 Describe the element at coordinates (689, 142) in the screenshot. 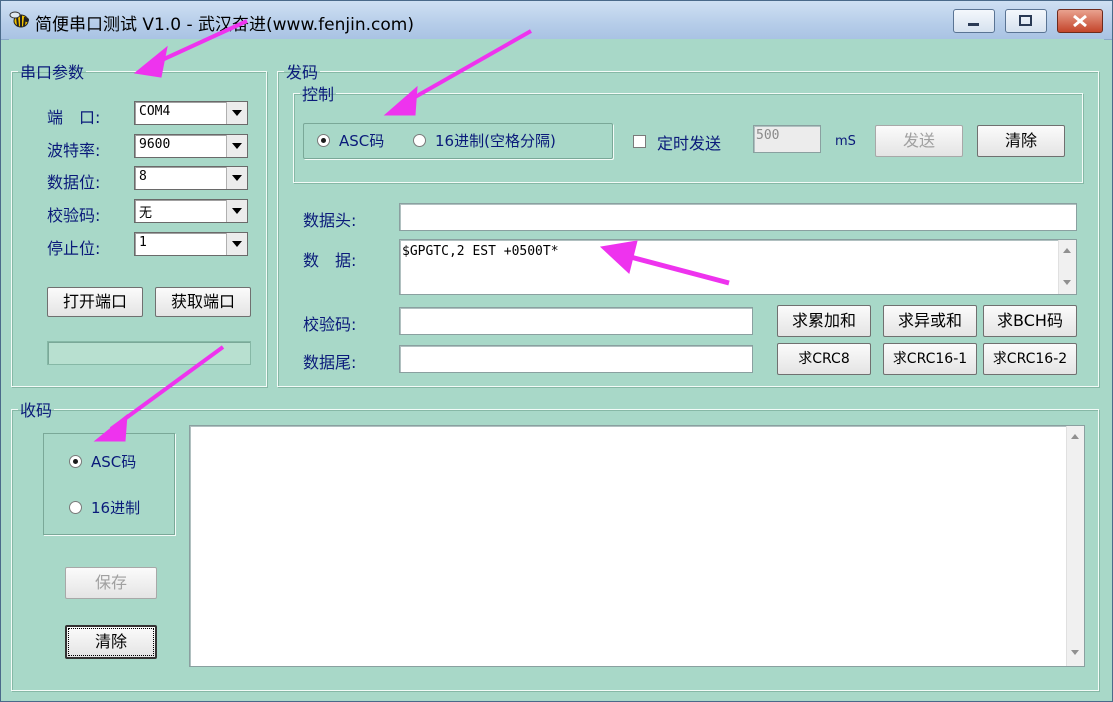

I see `timer-send-label: 定时发送` at that location.